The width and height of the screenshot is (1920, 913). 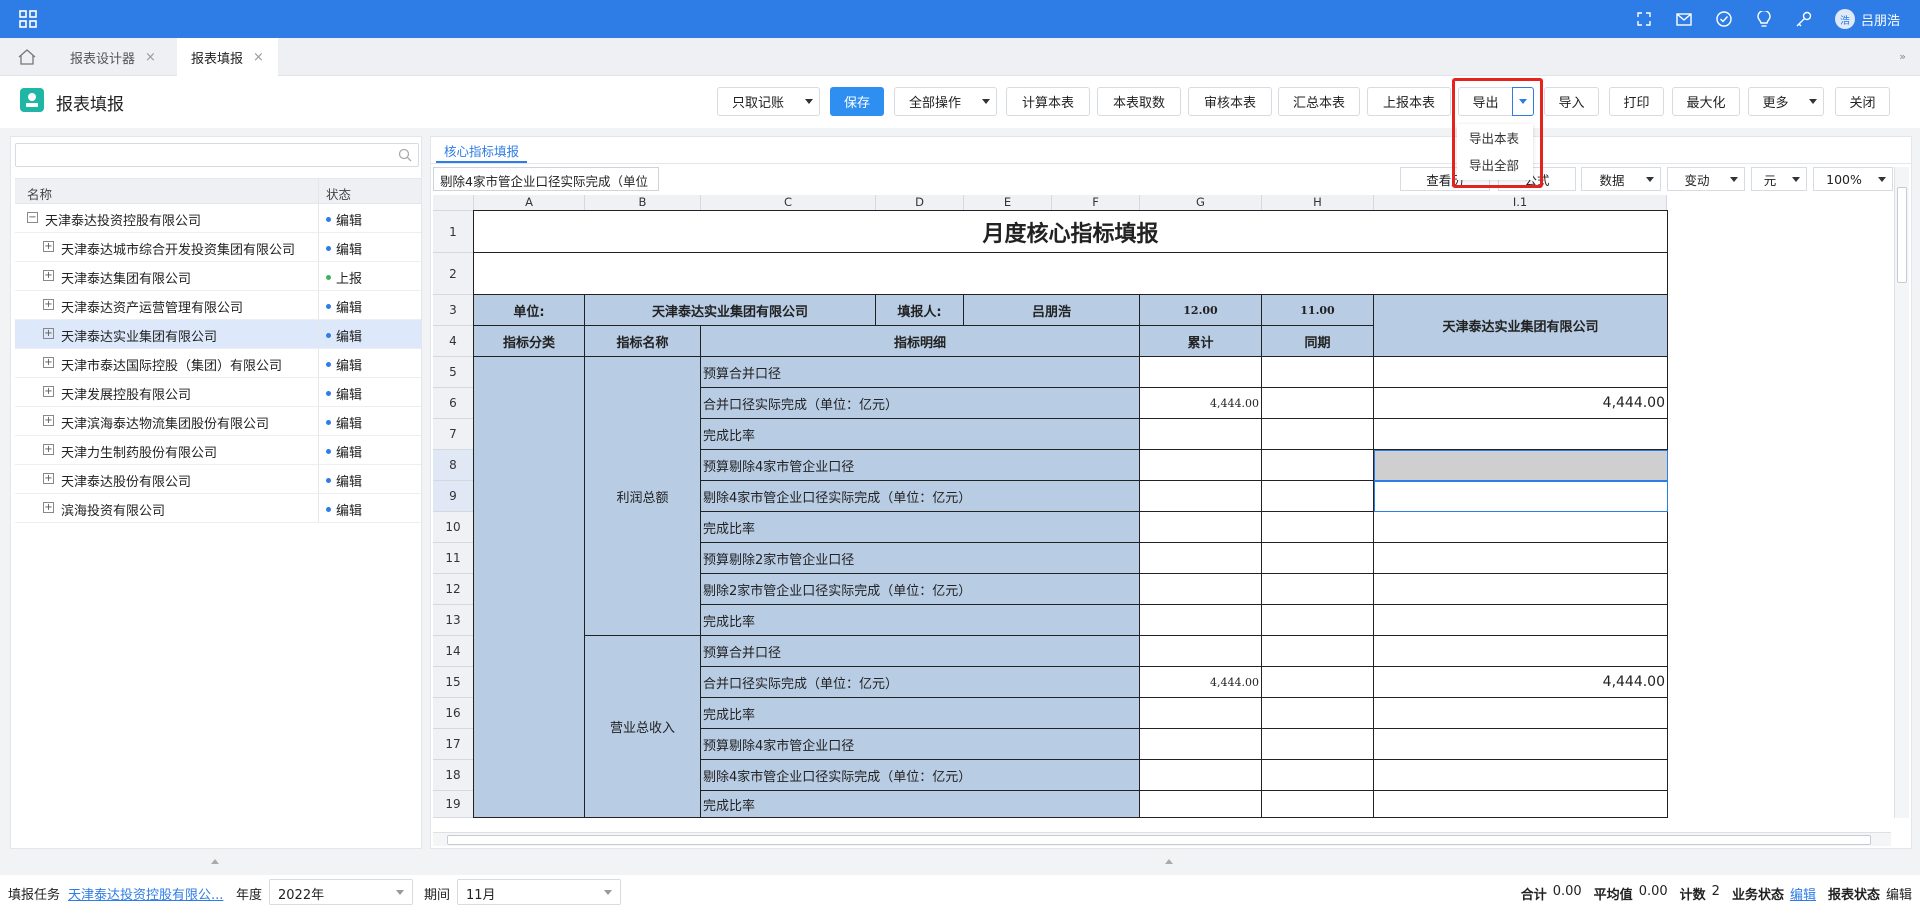 I want to click on tree-row: + 天津力生制药股份有限公司 编辑, so click(x=218, y=450).